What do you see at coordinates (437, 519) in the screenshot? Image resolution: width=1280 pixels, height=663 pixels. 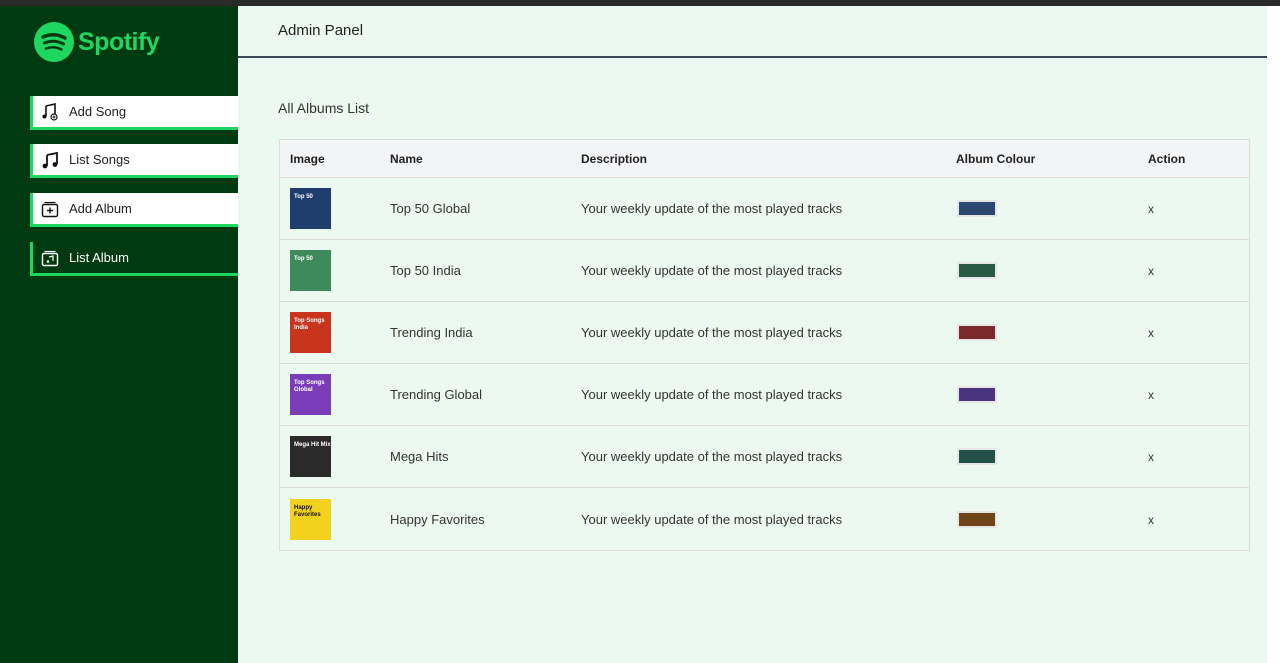 I see `album-name: Happy Favorites` at bounding box center [437, 519].